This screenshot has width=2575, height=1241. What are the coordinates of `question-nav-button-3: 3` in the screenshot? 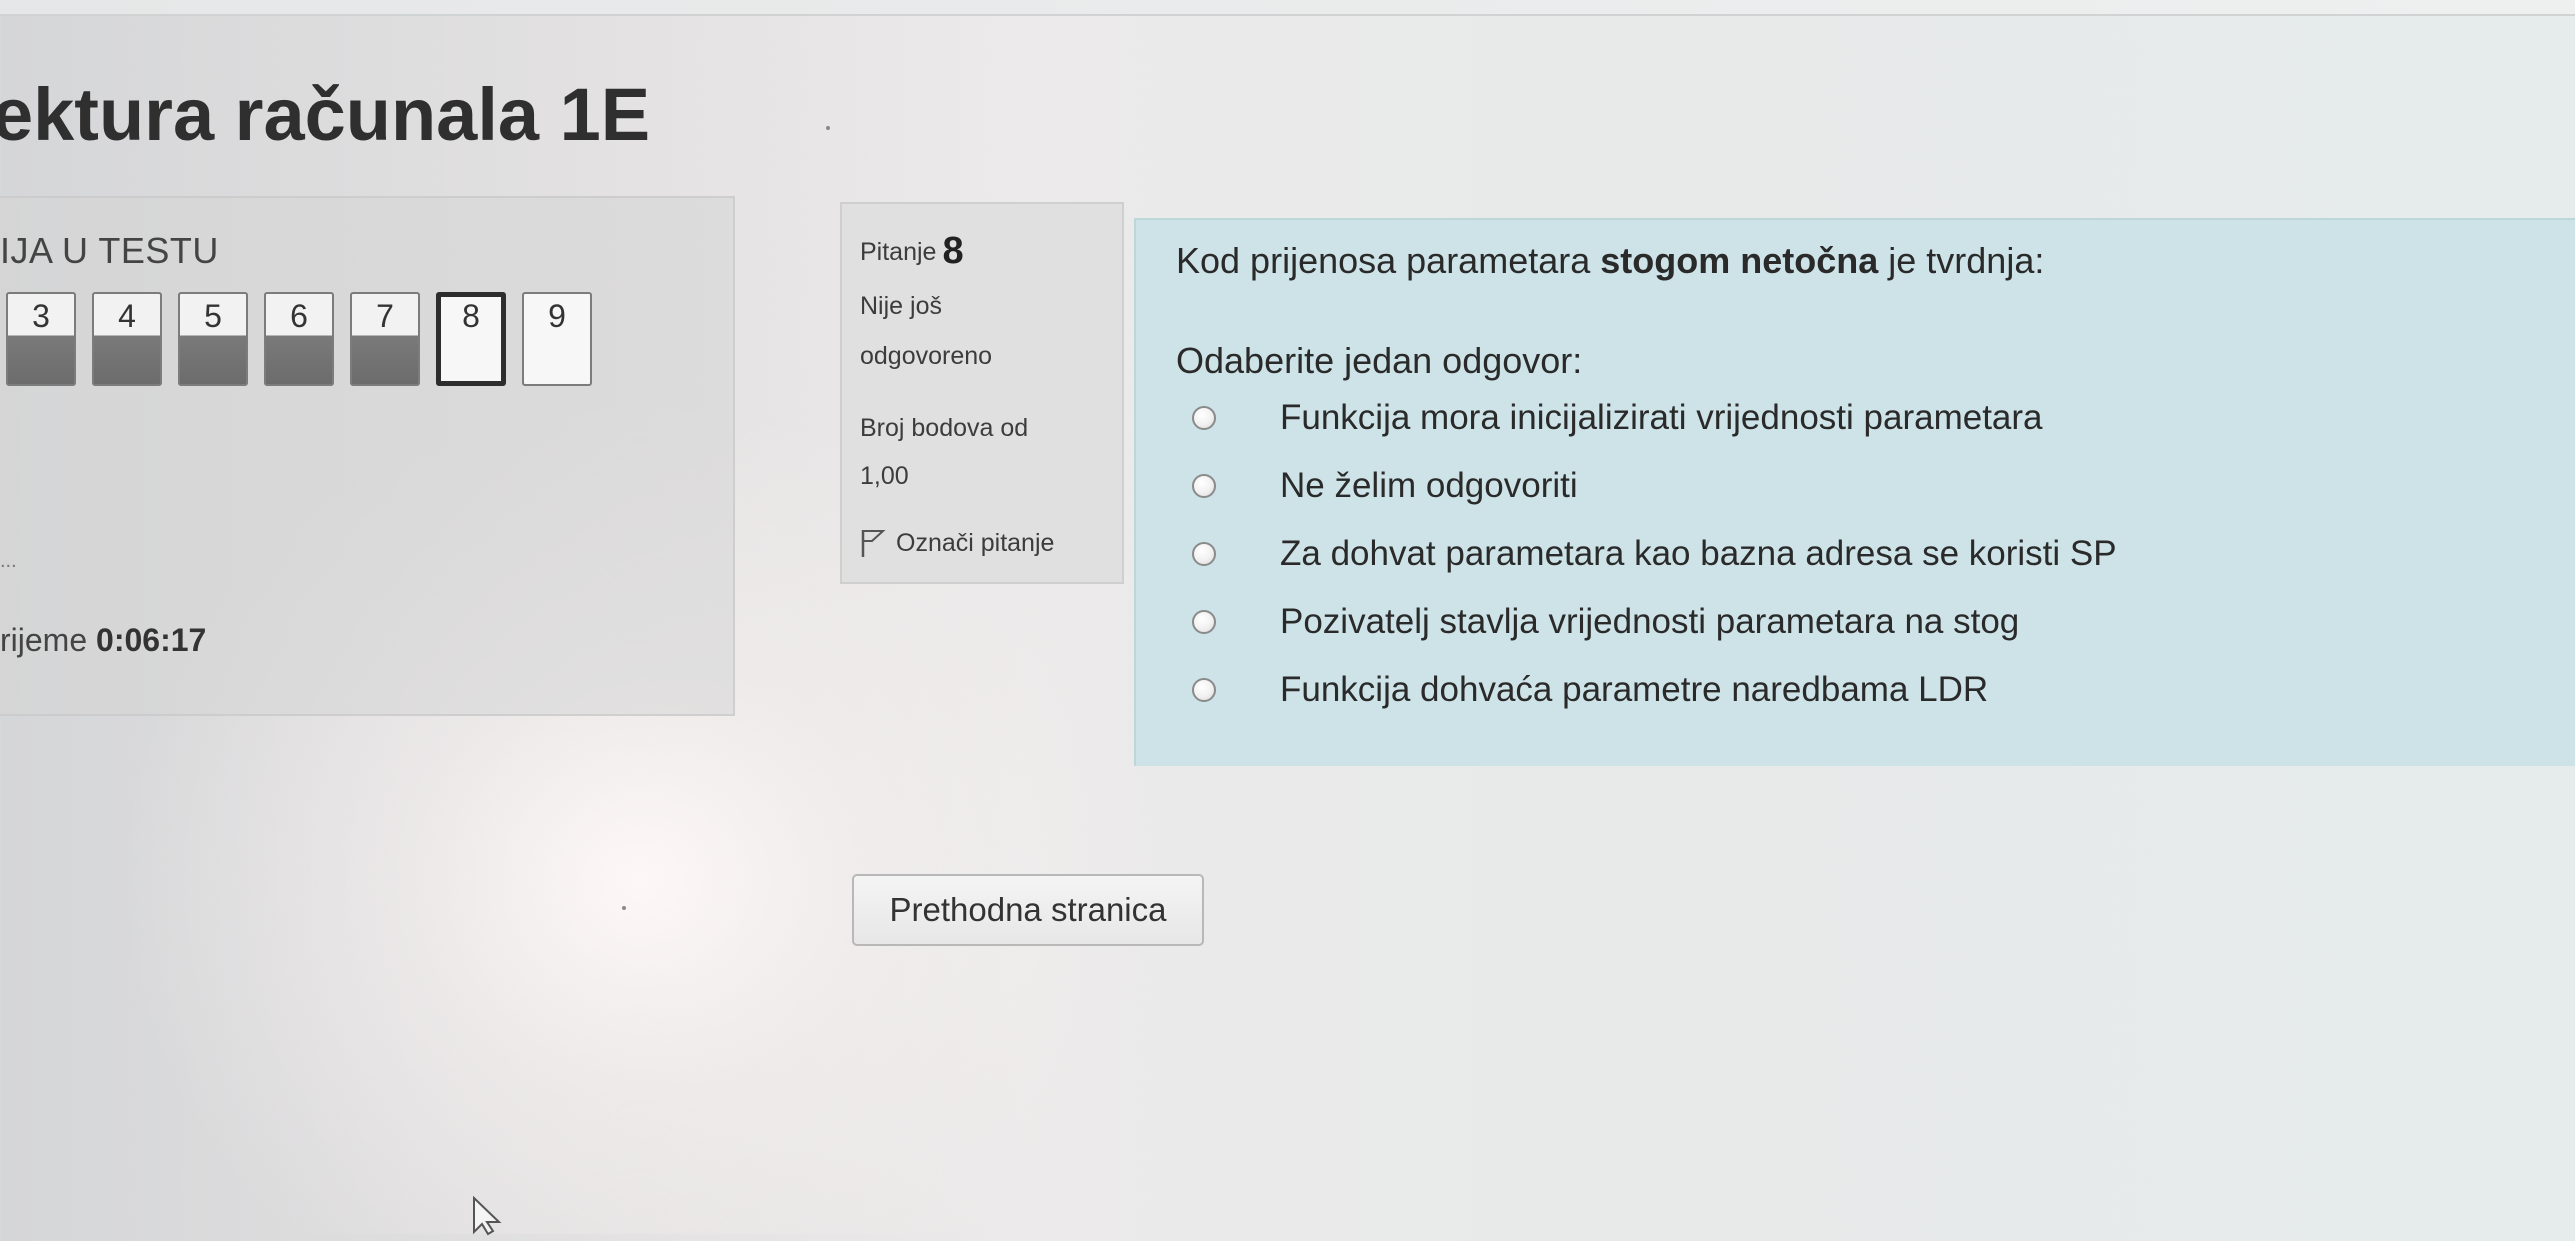 It's located at (41, 339).